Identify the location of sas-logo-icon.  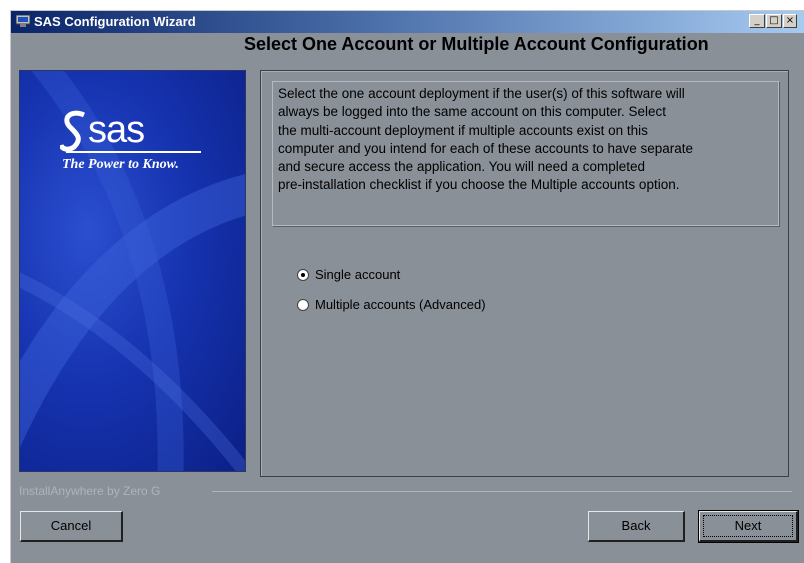
(72, 131).